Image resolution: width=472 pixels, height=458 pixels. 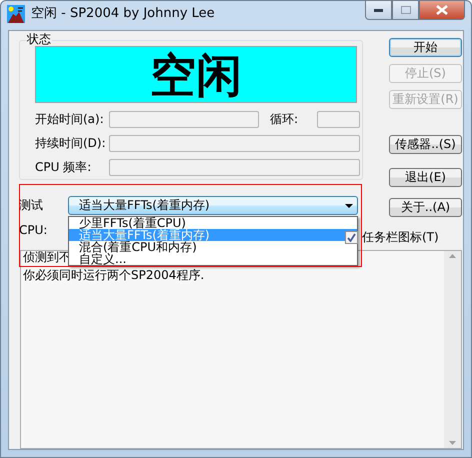 What do you see at coordinates (213, 247) in the screenshot?
I see `dropdown-option: 混合(着重CPU和内存)` at bounding box center [213, 247].